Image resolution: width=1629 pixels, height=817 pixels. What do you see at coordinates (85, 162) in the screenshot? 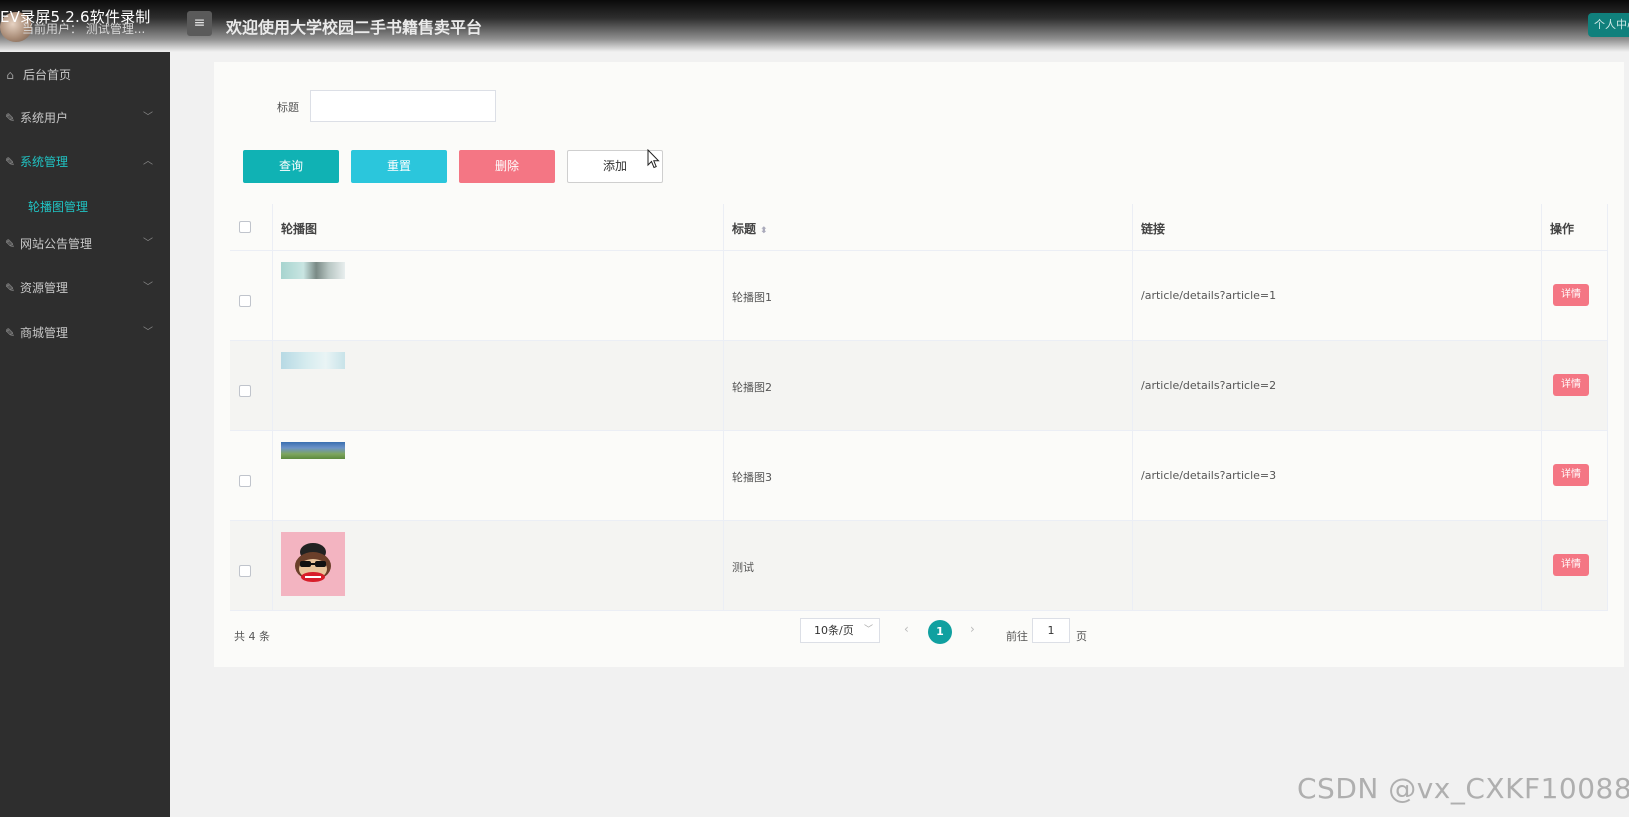
I see `sidebar-item-system-management: ✎ 系统管理 ︿` at bounding box center [85, 162].